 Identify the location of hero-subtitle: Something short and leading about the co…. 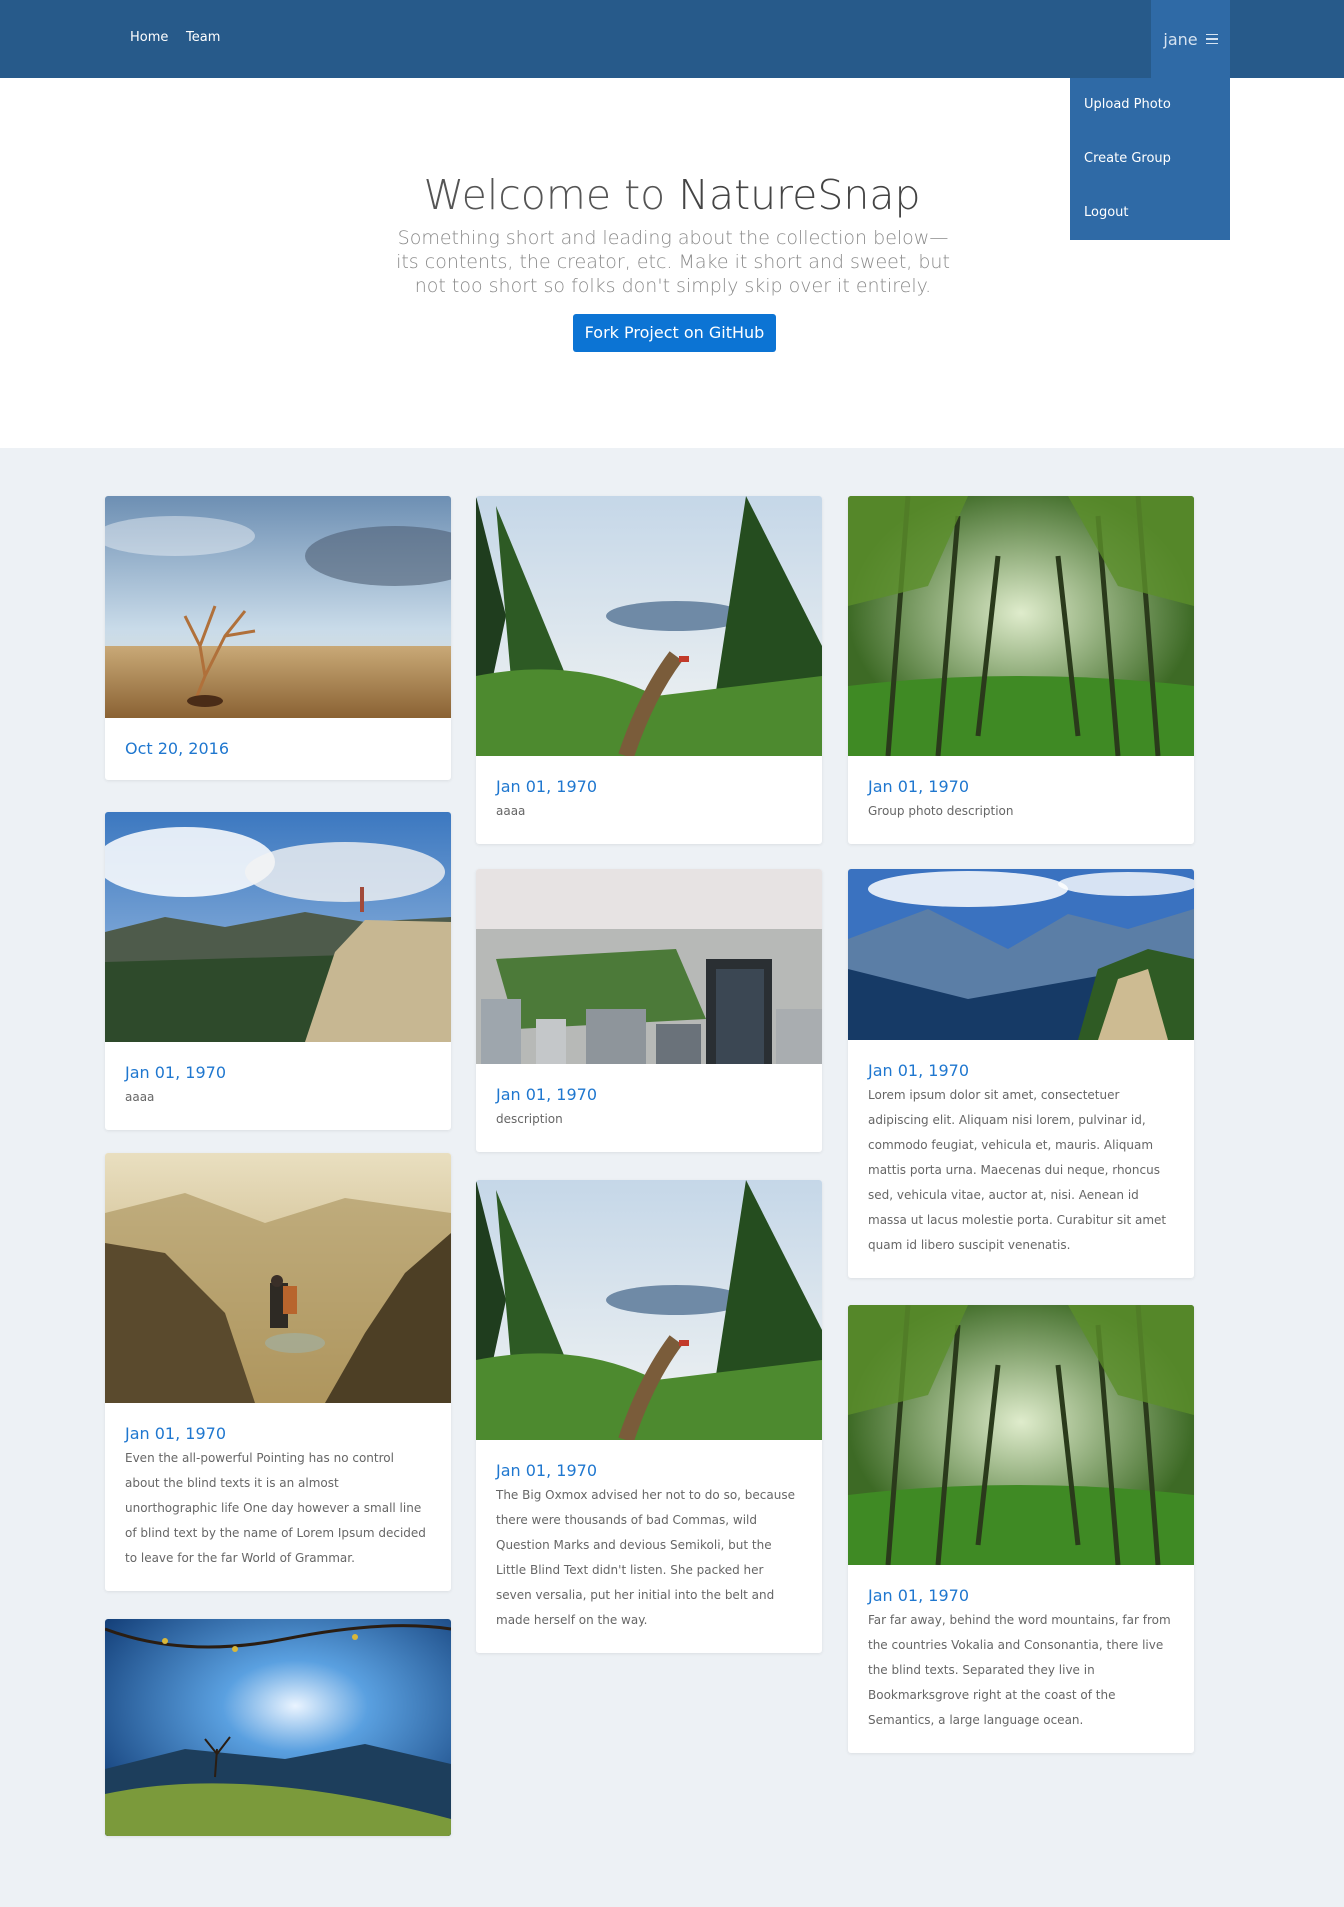
(673, 262).